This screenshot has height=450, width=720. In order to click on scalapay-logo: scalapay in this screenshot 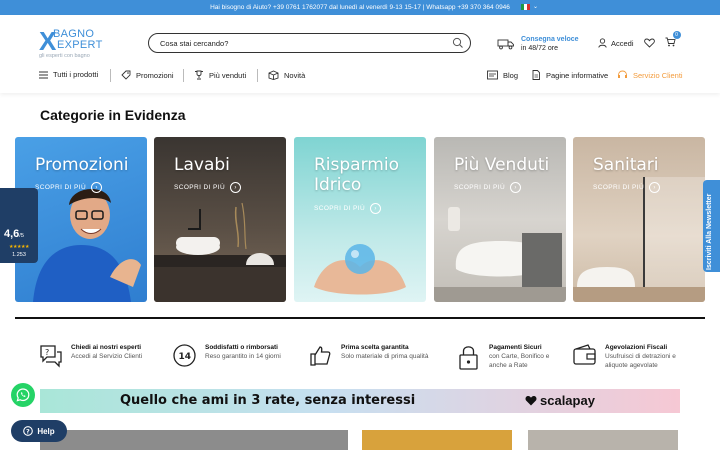, I will do `click(560, 400)`.